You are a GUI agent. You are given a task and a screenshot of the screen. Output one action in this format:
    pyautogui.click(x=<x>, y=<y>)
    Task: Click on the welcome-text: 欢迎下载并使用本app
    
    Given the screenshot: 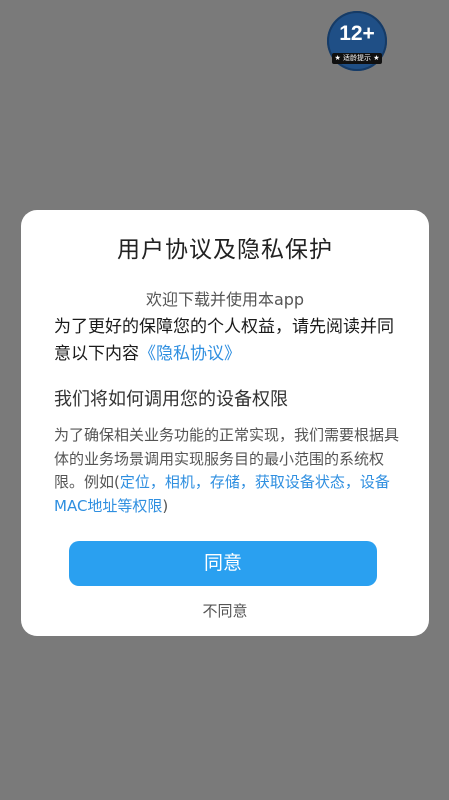 What is the action you would take?
    pyautogui.click(x=225, y=299)
    